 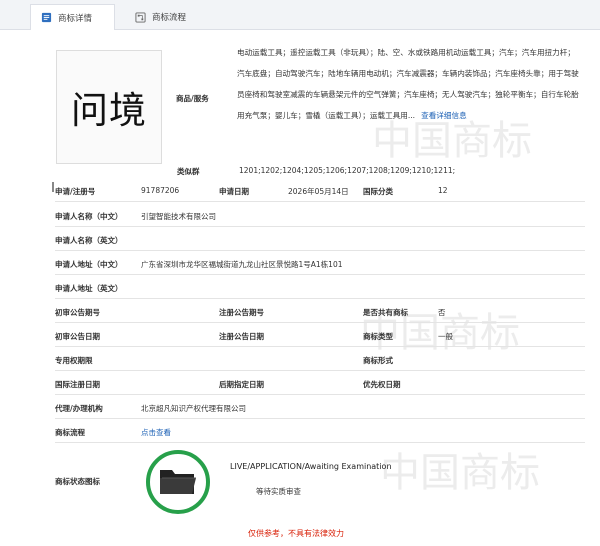 What do you see at coordinates (241, 312) in the screenshot?
I see `field-label: 注册公告期号` at bounding box center [241, 312].